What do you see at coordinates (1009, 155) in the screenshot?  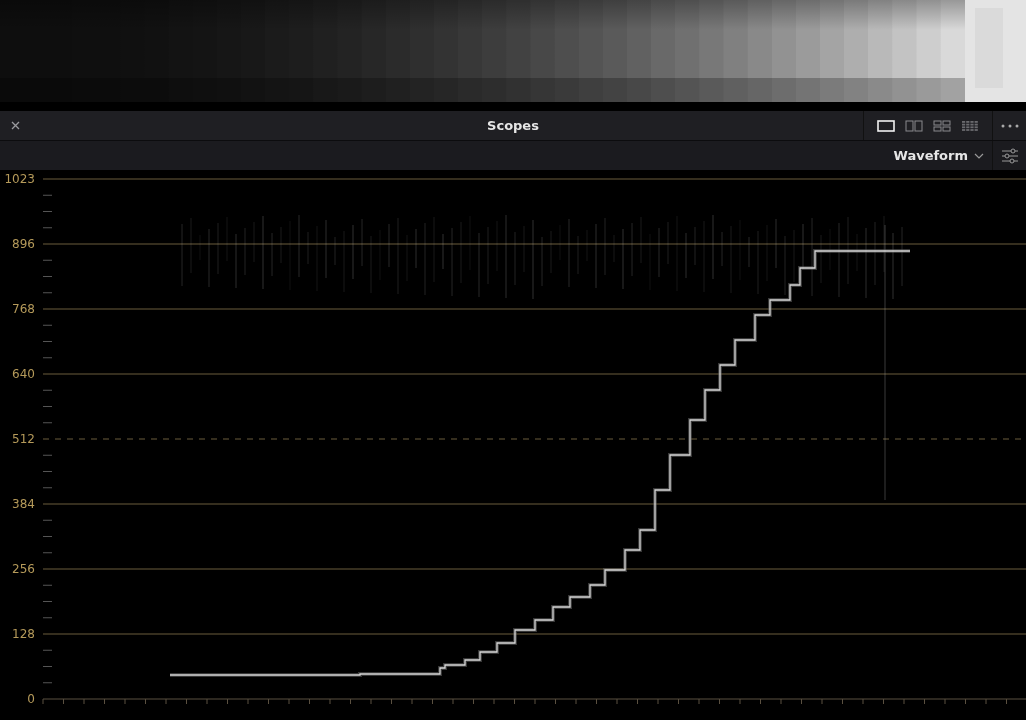 I see `sliders-icon` at bounding box center [1009, 155].